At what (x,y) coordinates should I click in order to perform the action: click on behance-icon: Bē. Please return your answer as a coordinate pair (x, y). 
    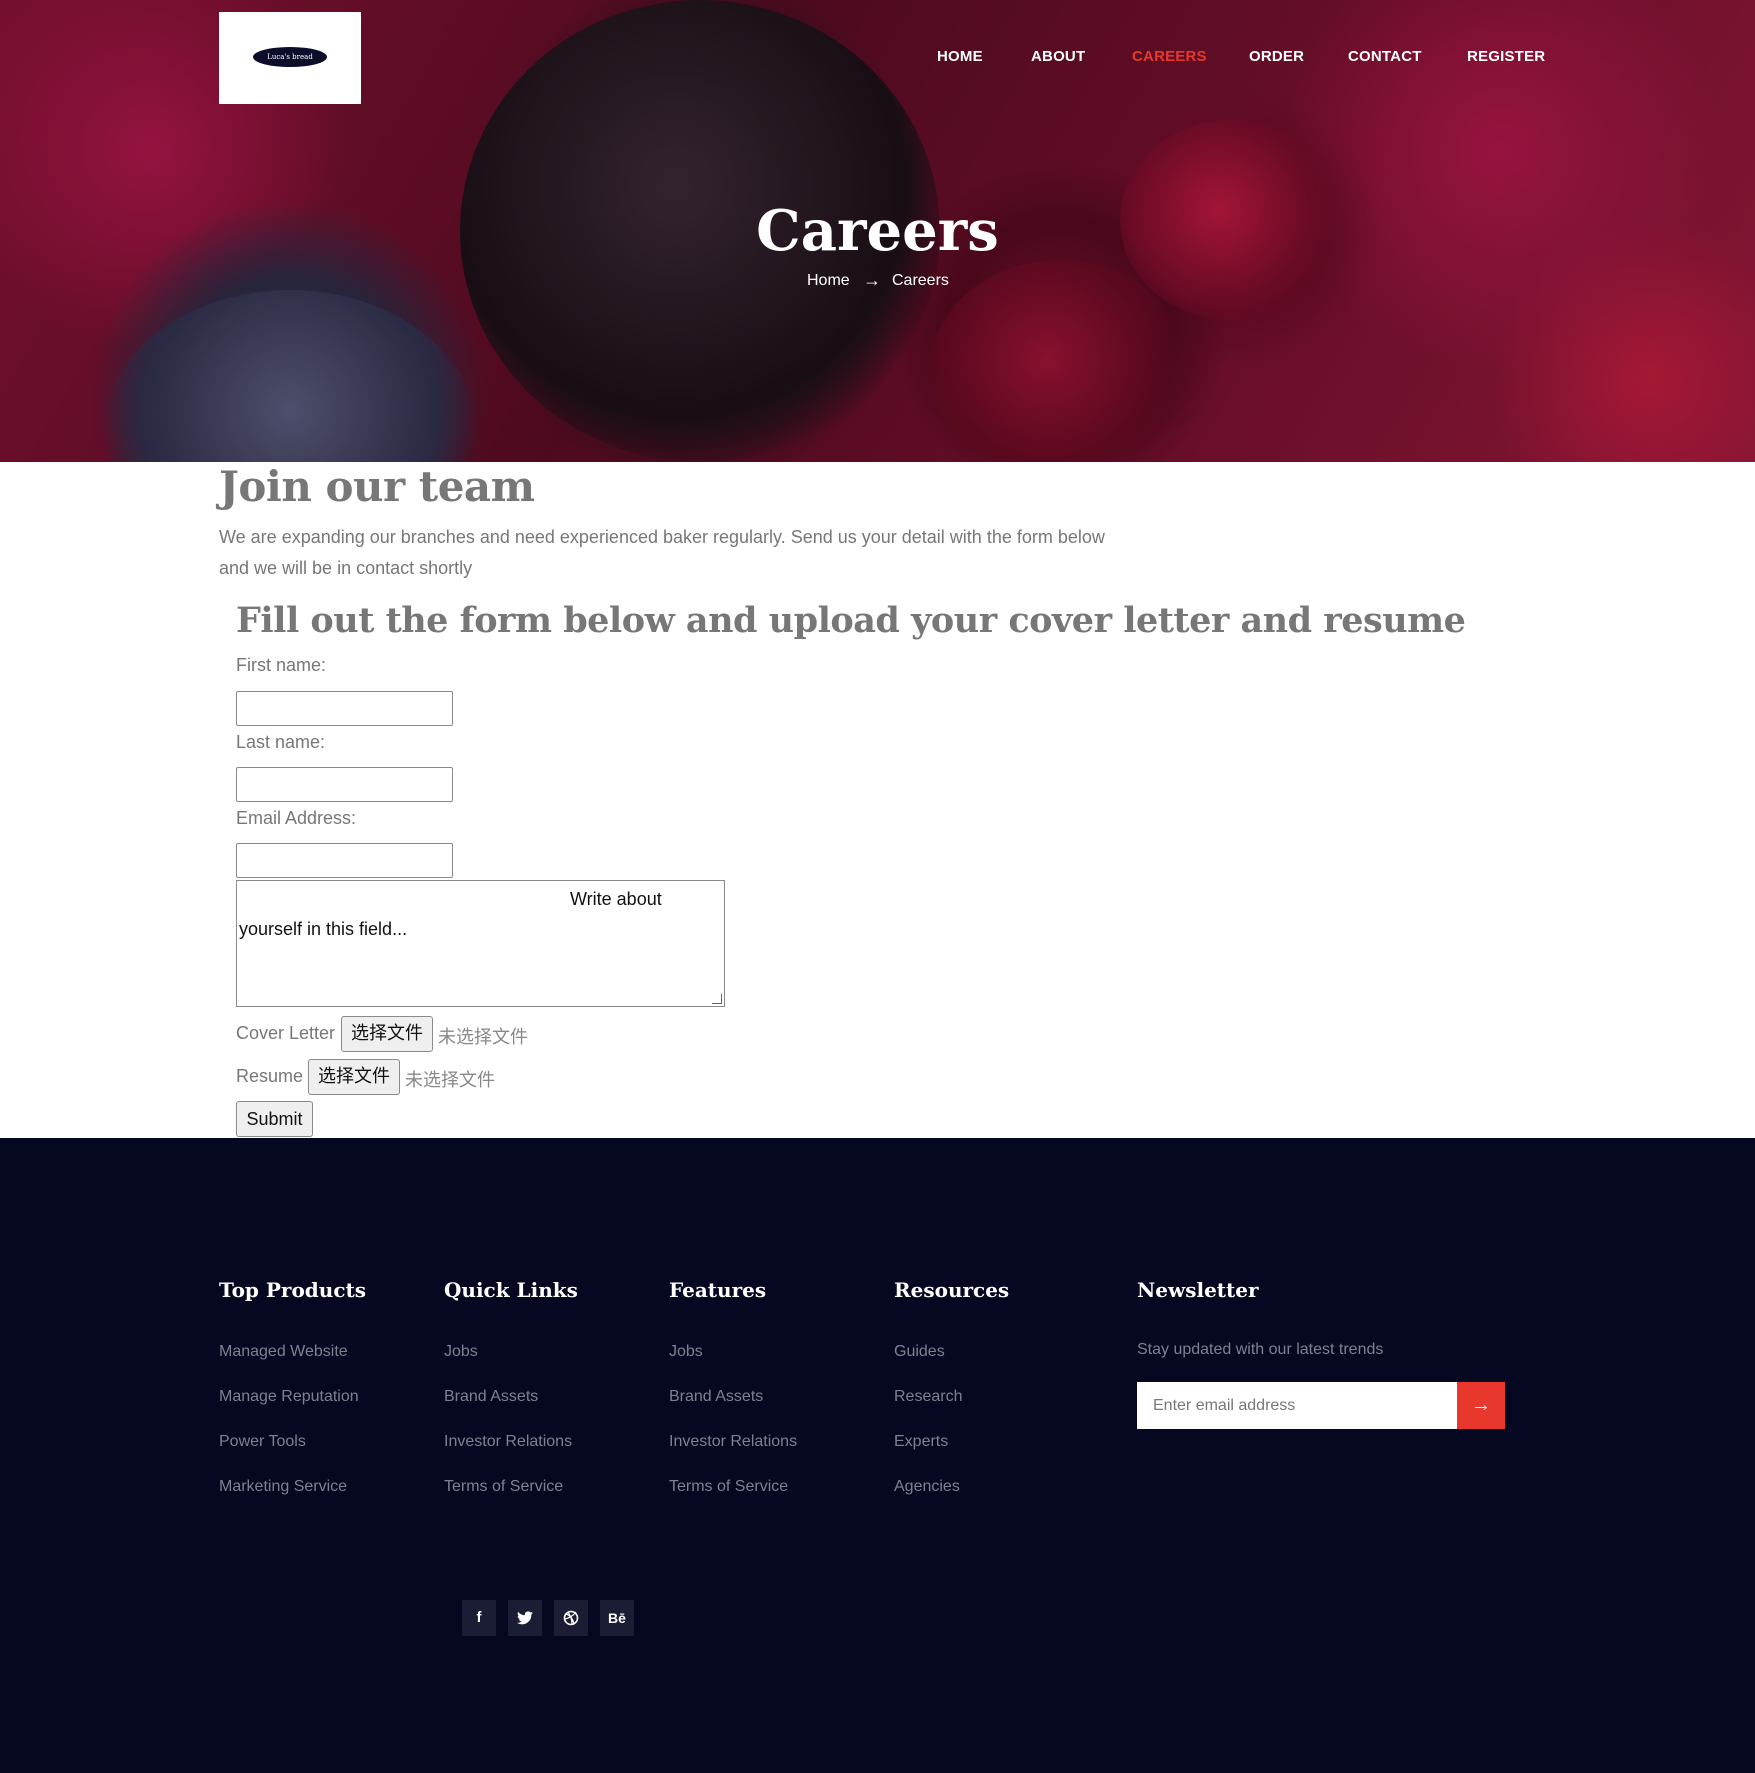
    Looking at the image, I should click on (617, 1618).